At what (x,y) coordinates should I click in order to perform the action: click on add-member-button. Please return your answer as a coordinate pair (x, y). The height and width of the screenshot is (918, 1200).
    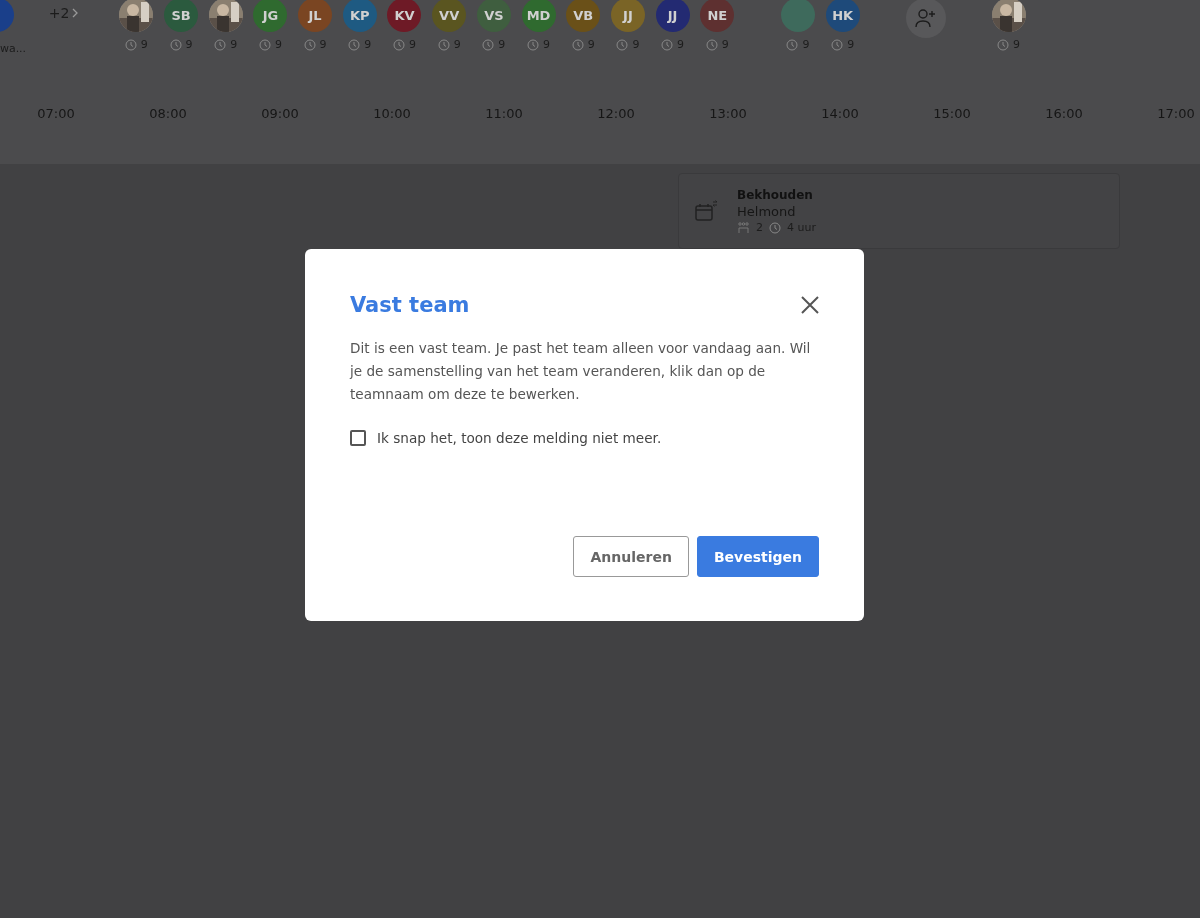
    Looking at the image, I should click on (925, 19).